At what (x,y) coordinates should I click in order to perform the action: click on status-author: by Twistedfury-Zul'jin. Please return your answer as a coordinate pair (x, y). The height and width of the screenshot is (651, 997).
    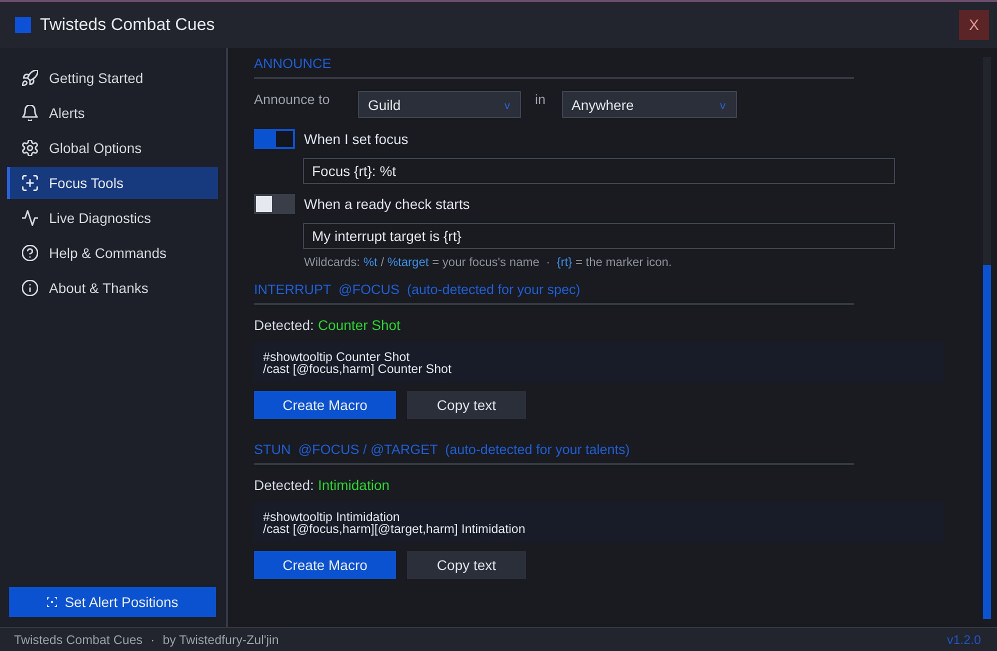
    Looking at the image, I should click on (220, 639).